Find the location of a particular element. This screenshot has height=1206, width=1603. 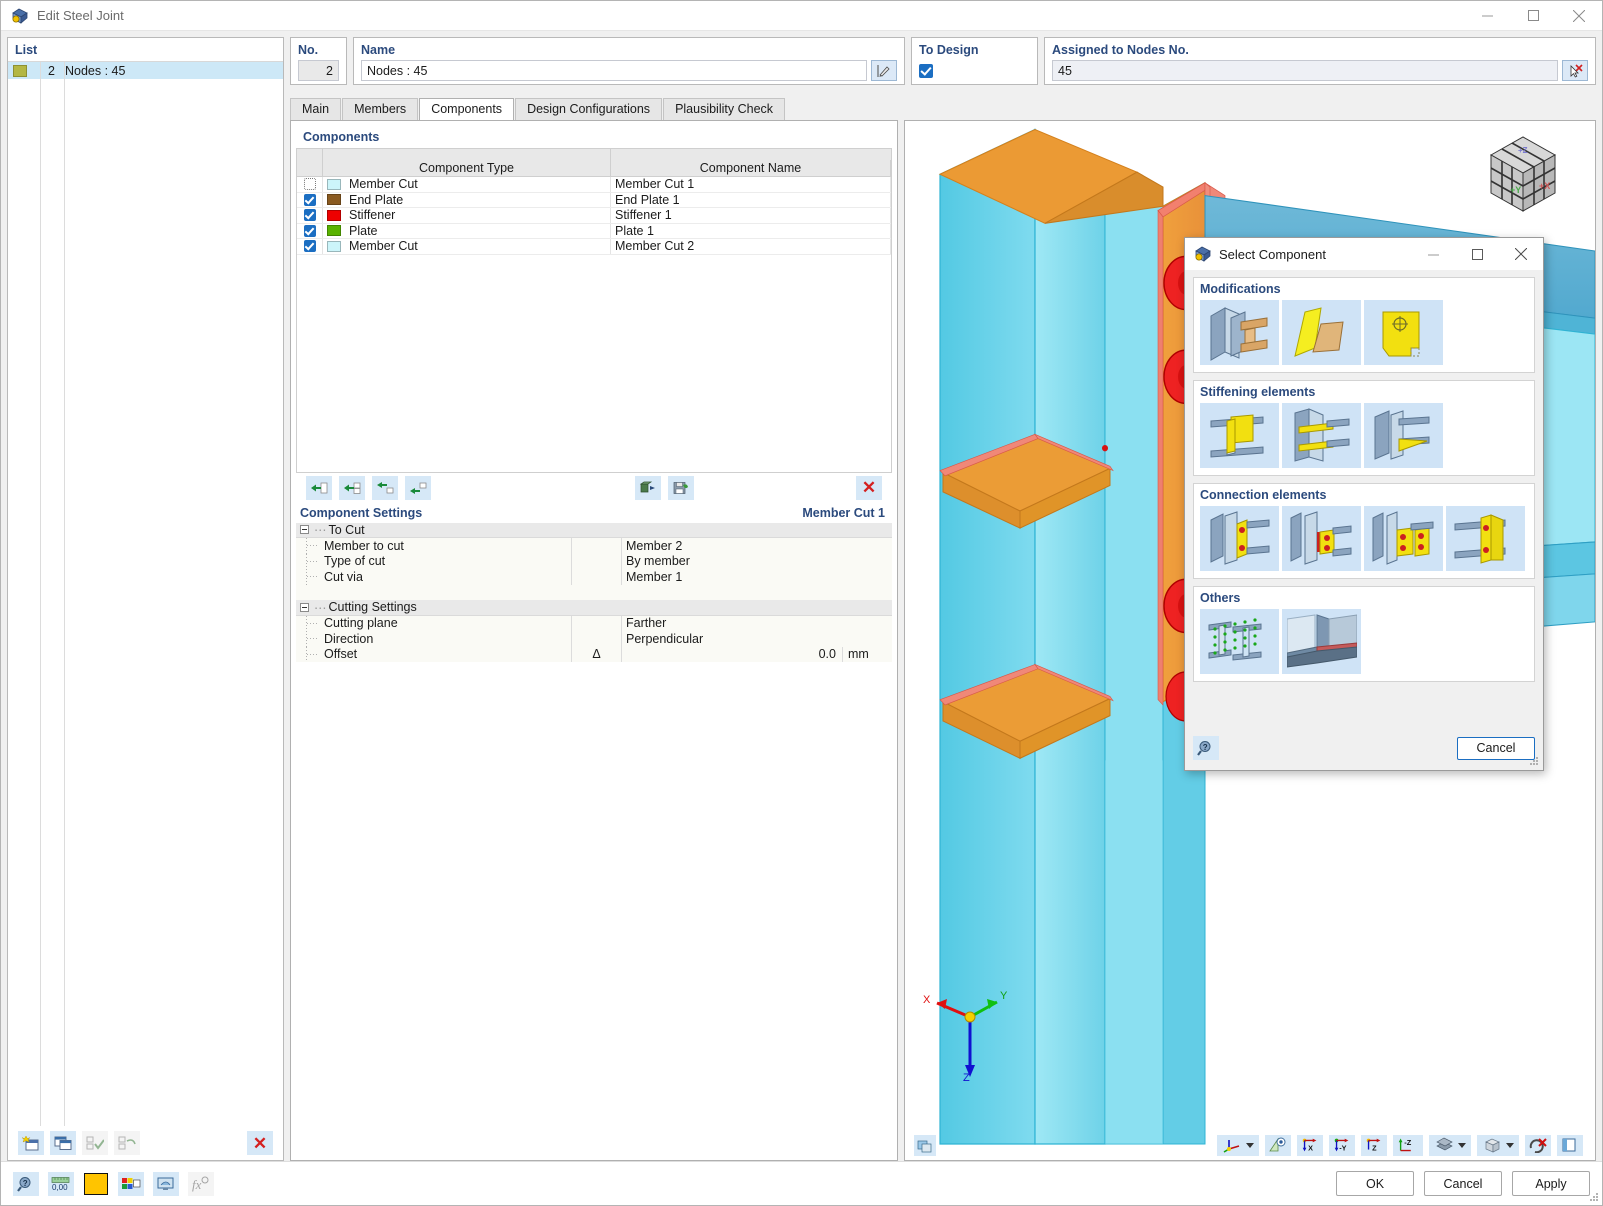

select-all-button is located at coordinates (95, 1143).